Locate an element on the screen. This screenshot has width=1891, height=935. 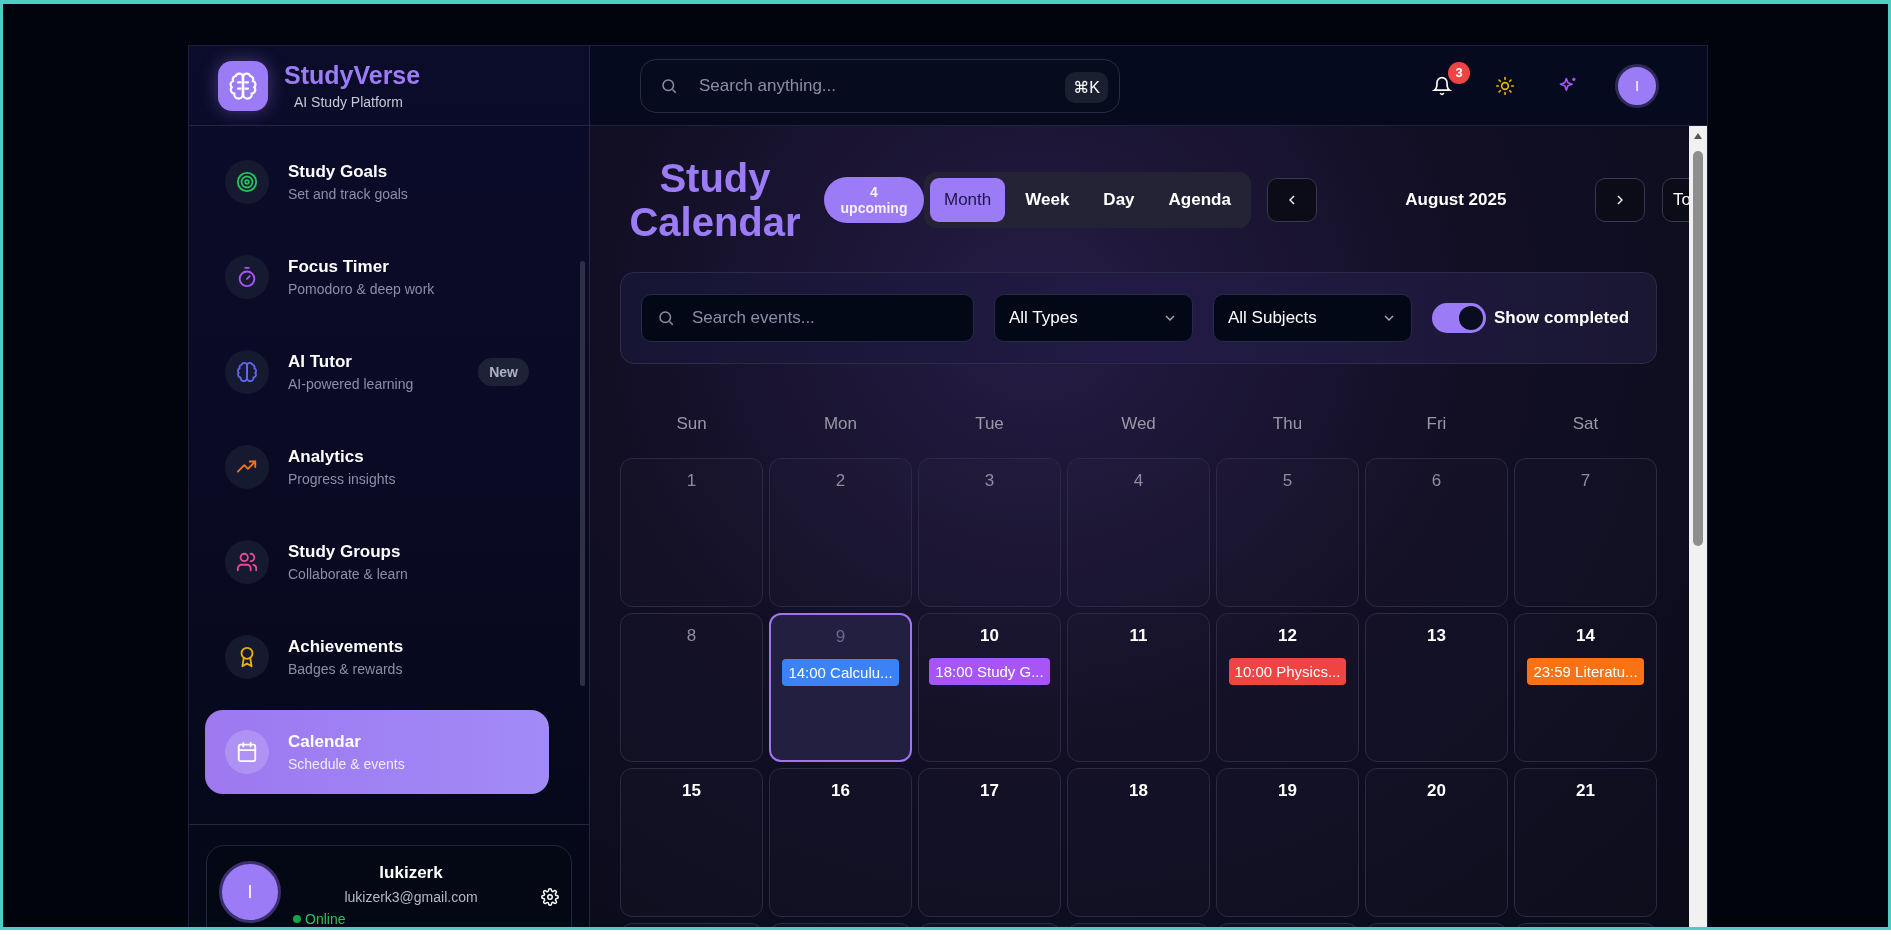
day-cell: 19 is located at coordinates (1287, 842).